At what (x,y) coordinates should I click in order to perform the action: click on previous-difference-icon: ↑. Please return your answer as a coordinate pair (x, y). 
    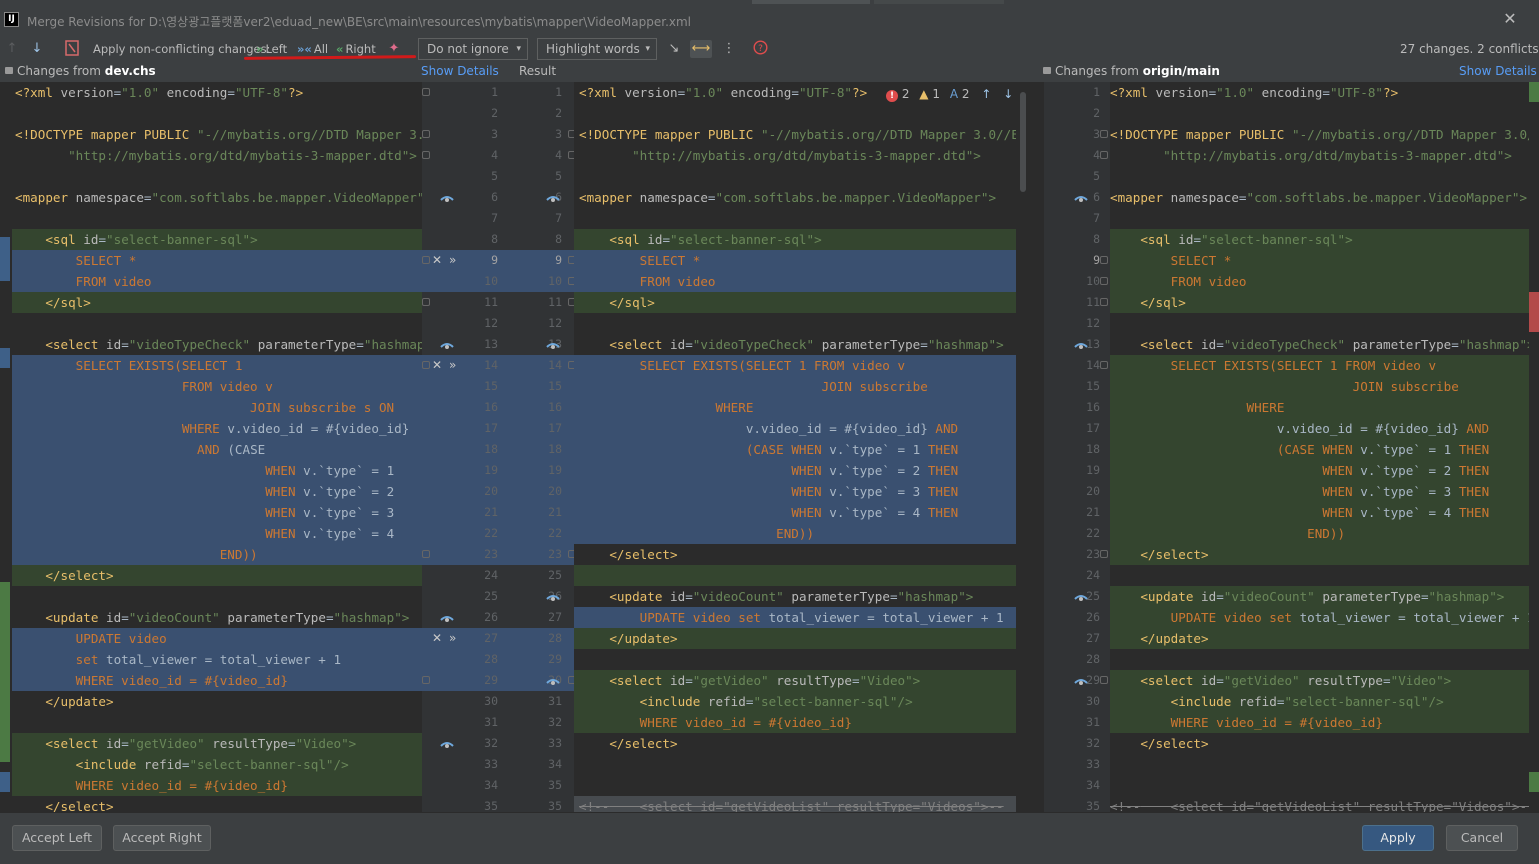
    Looking at the image, I should click on (12, 49).